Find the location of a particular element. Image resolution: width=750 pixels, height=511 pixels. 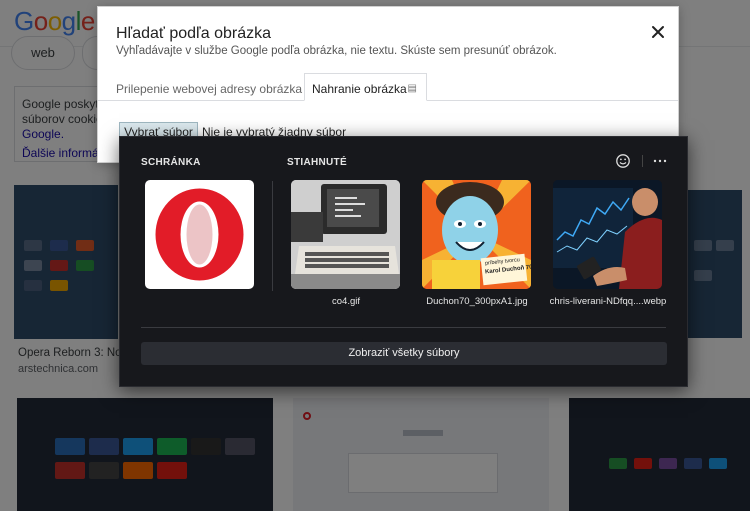

stock-chart-photo-icon is located at coordinates (607, 234).